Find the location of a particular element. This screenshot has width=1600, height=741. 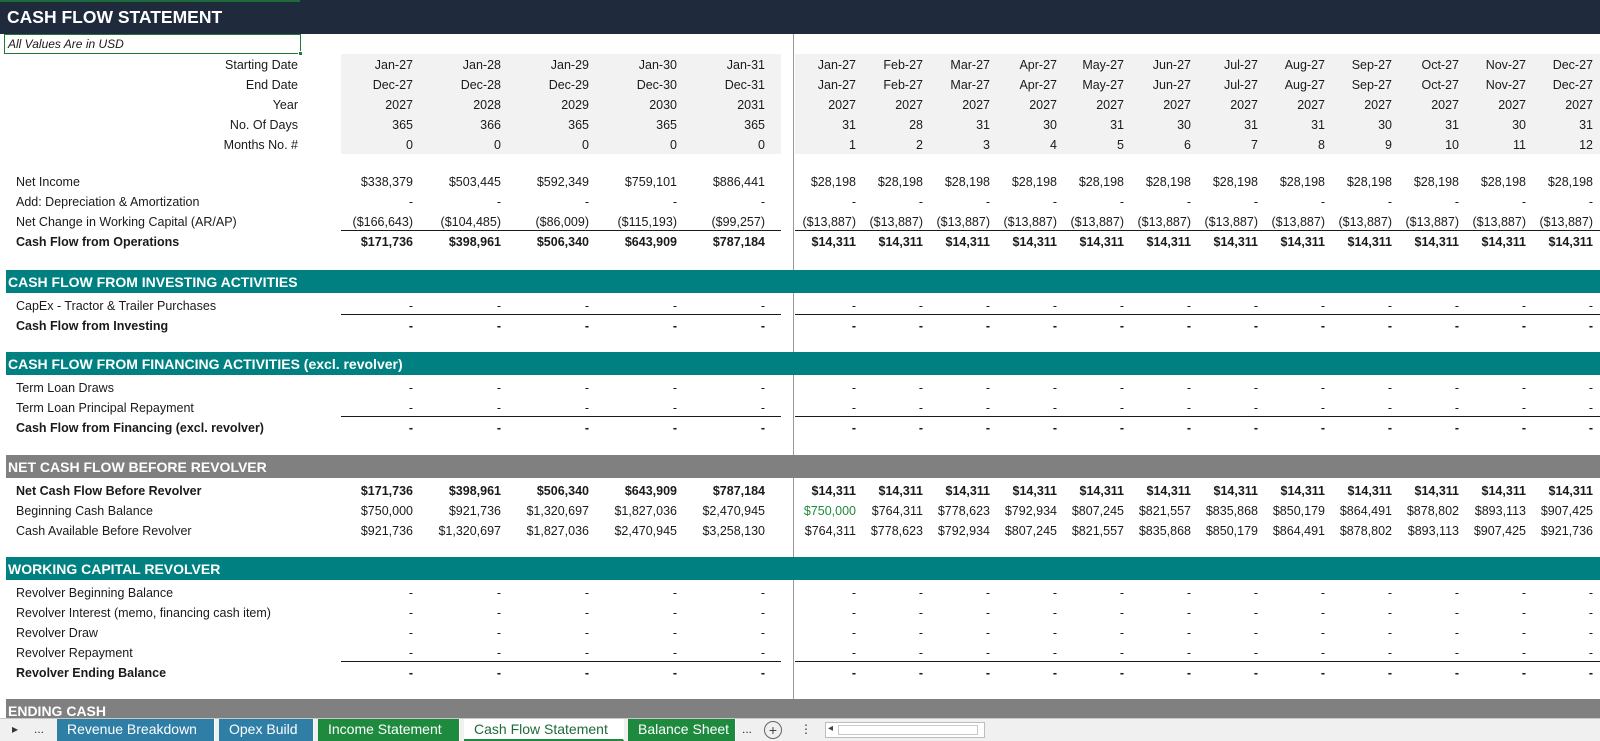

annual-cell: ($104,485) is located at coordinates (451, 222).